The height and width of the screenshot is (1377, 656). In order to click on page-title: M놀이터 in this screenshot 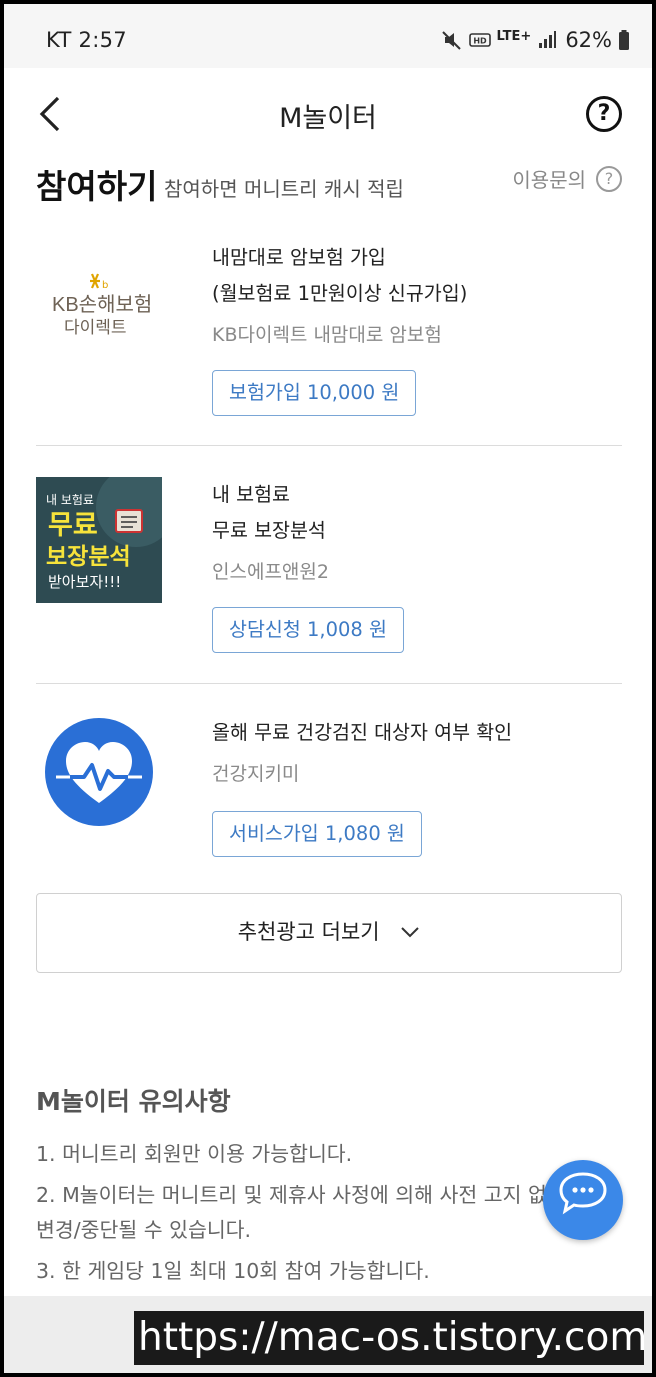, I will do `click(328, 118)`.